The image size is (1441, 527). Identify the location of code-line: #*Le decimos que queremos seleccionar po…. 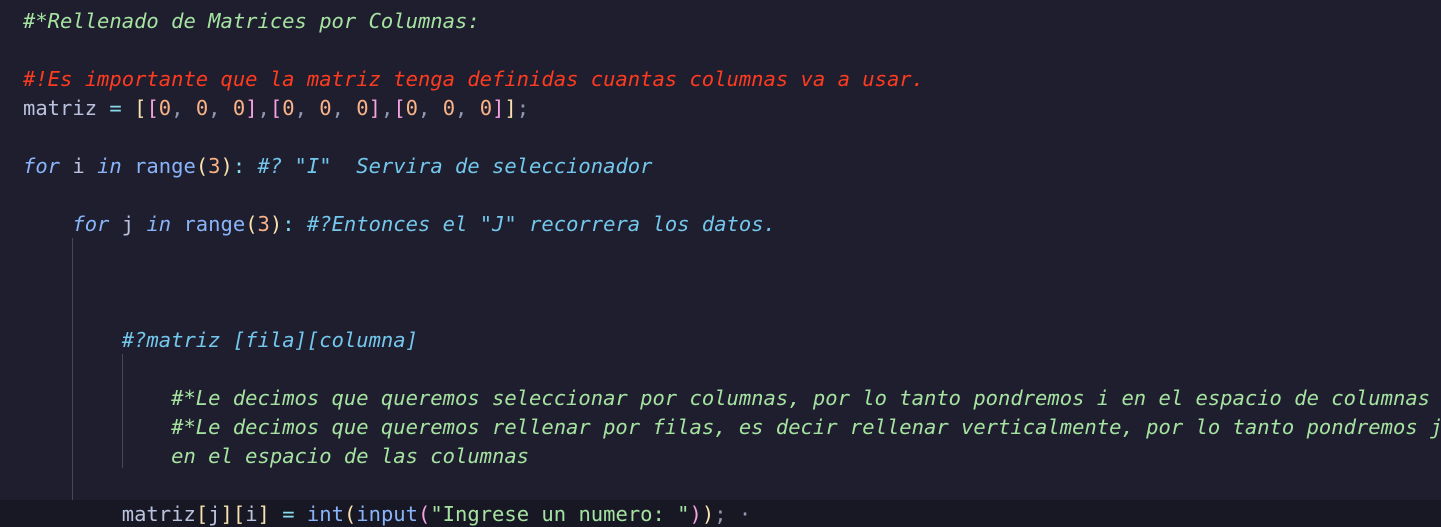
(720, 398).